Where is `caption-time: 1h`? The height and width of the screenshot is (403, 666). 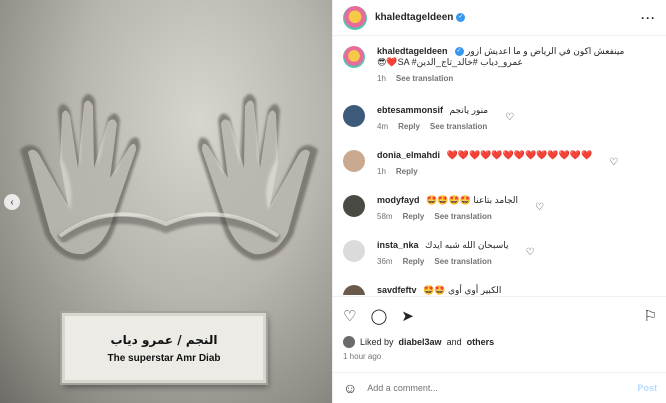
caption-time: 1h is located at coordinates (381, 78).